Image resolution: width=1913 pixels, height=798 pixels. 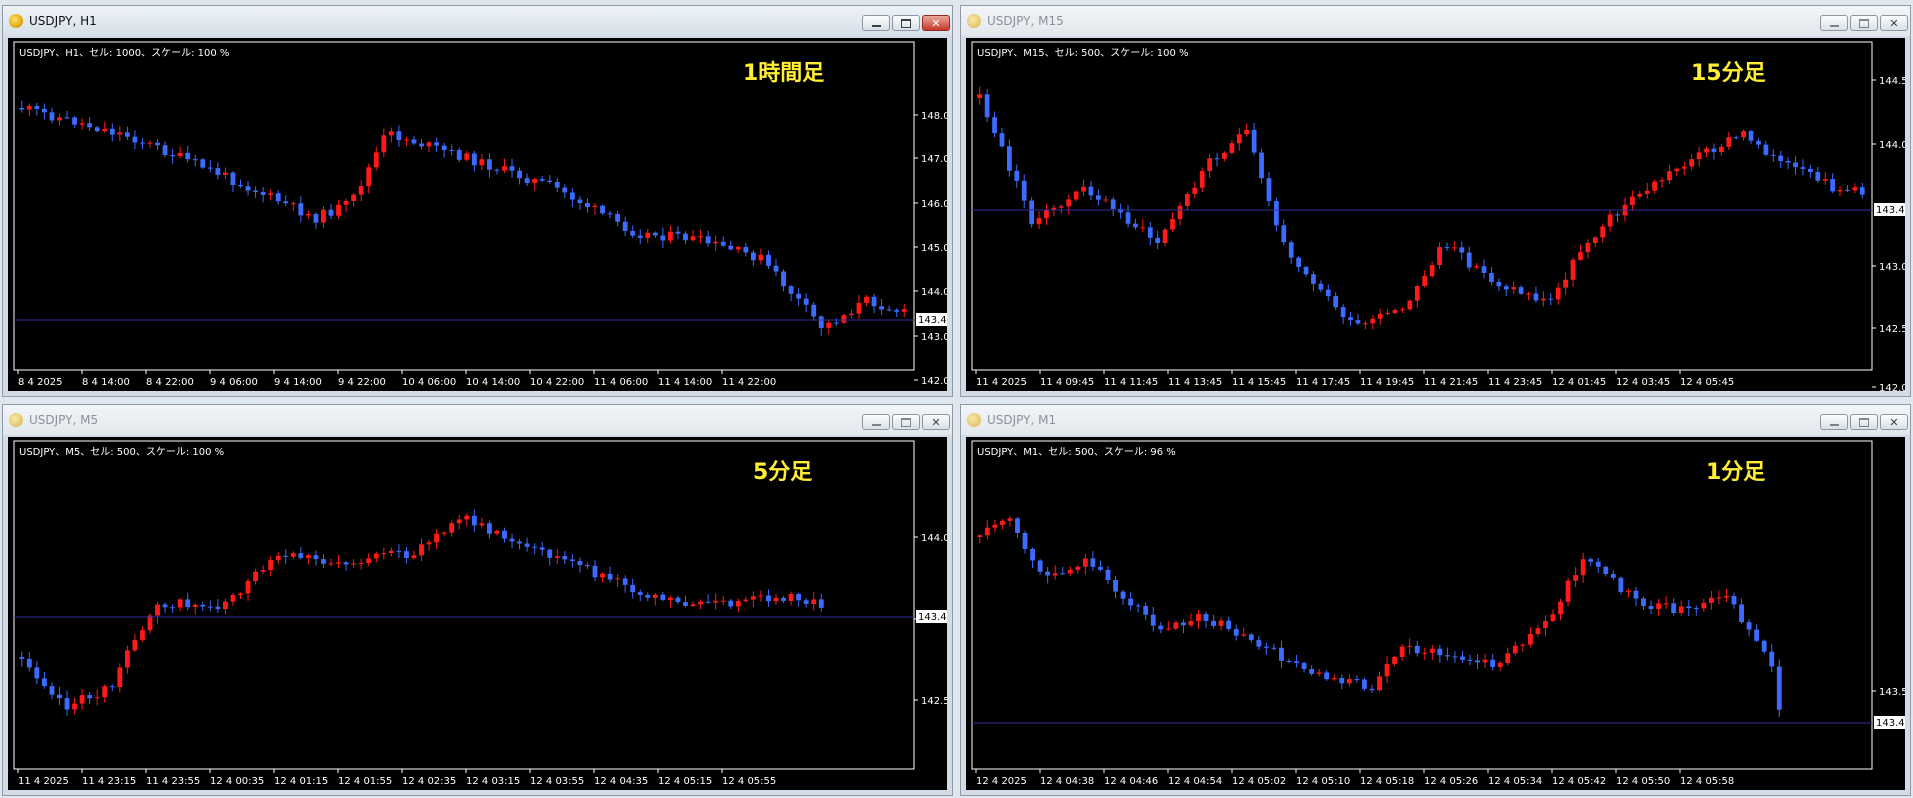 What do you see at coordinates (298, 382) in the screenshot?
I see `x-tick-label: 9 4 14:00` at bounding box center [298, 382].